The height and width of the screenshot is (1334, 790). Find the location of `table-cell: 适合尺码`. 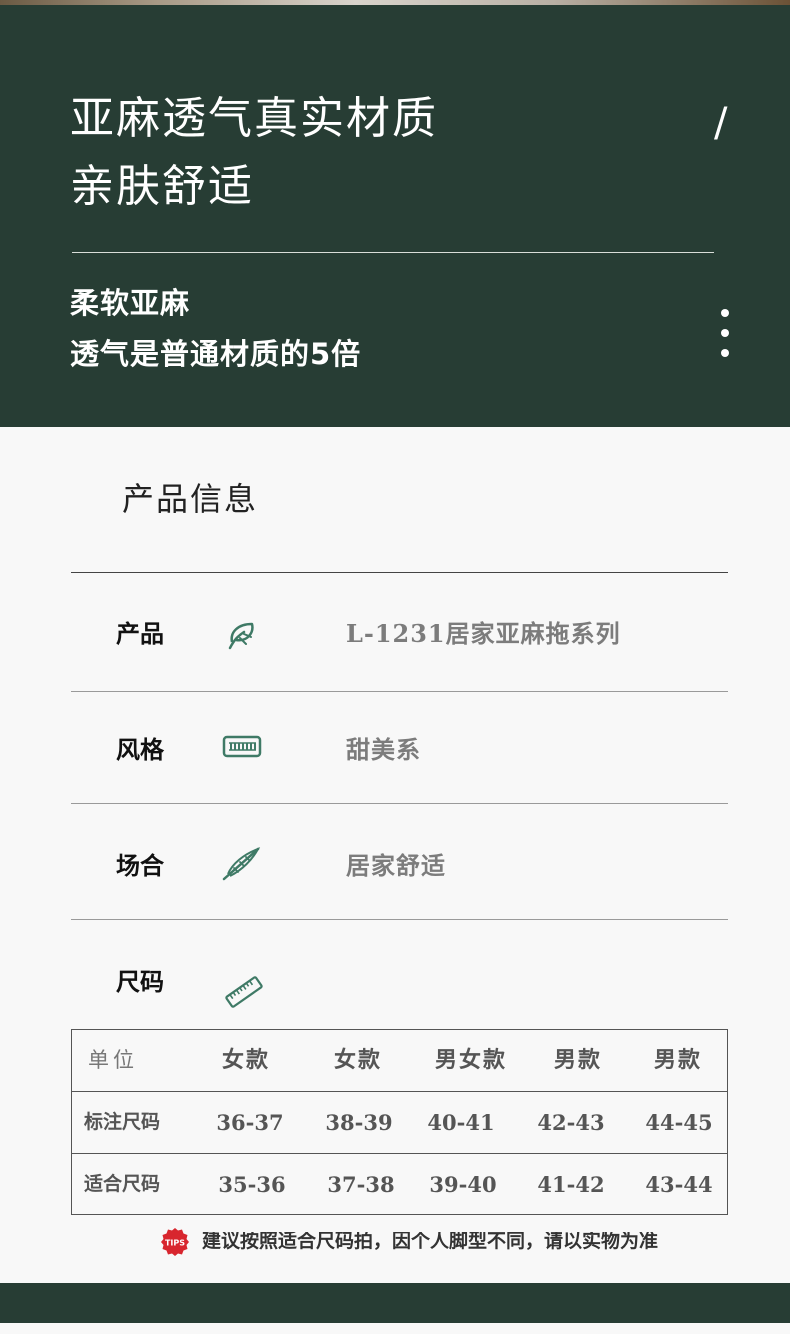

table-cell: 适合尺码 is located at coordinates (122, 1184).